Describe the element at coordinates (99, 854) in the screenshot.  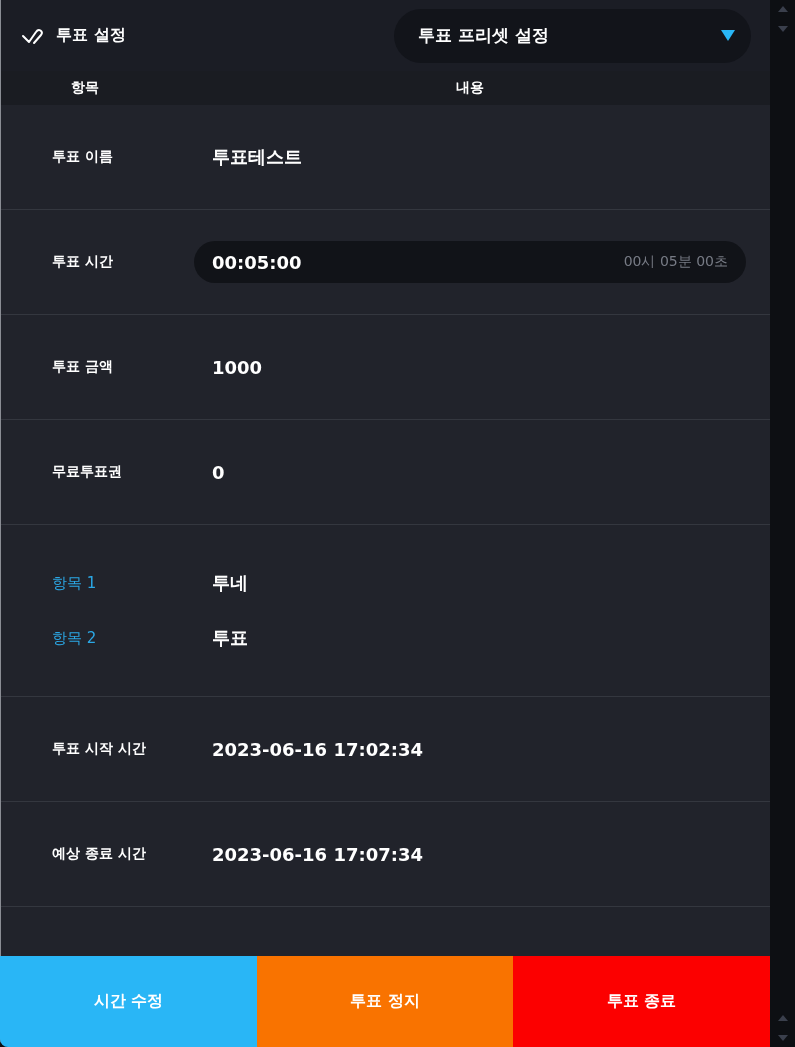
I see `field-label: 예상 종료 시간` at that location.